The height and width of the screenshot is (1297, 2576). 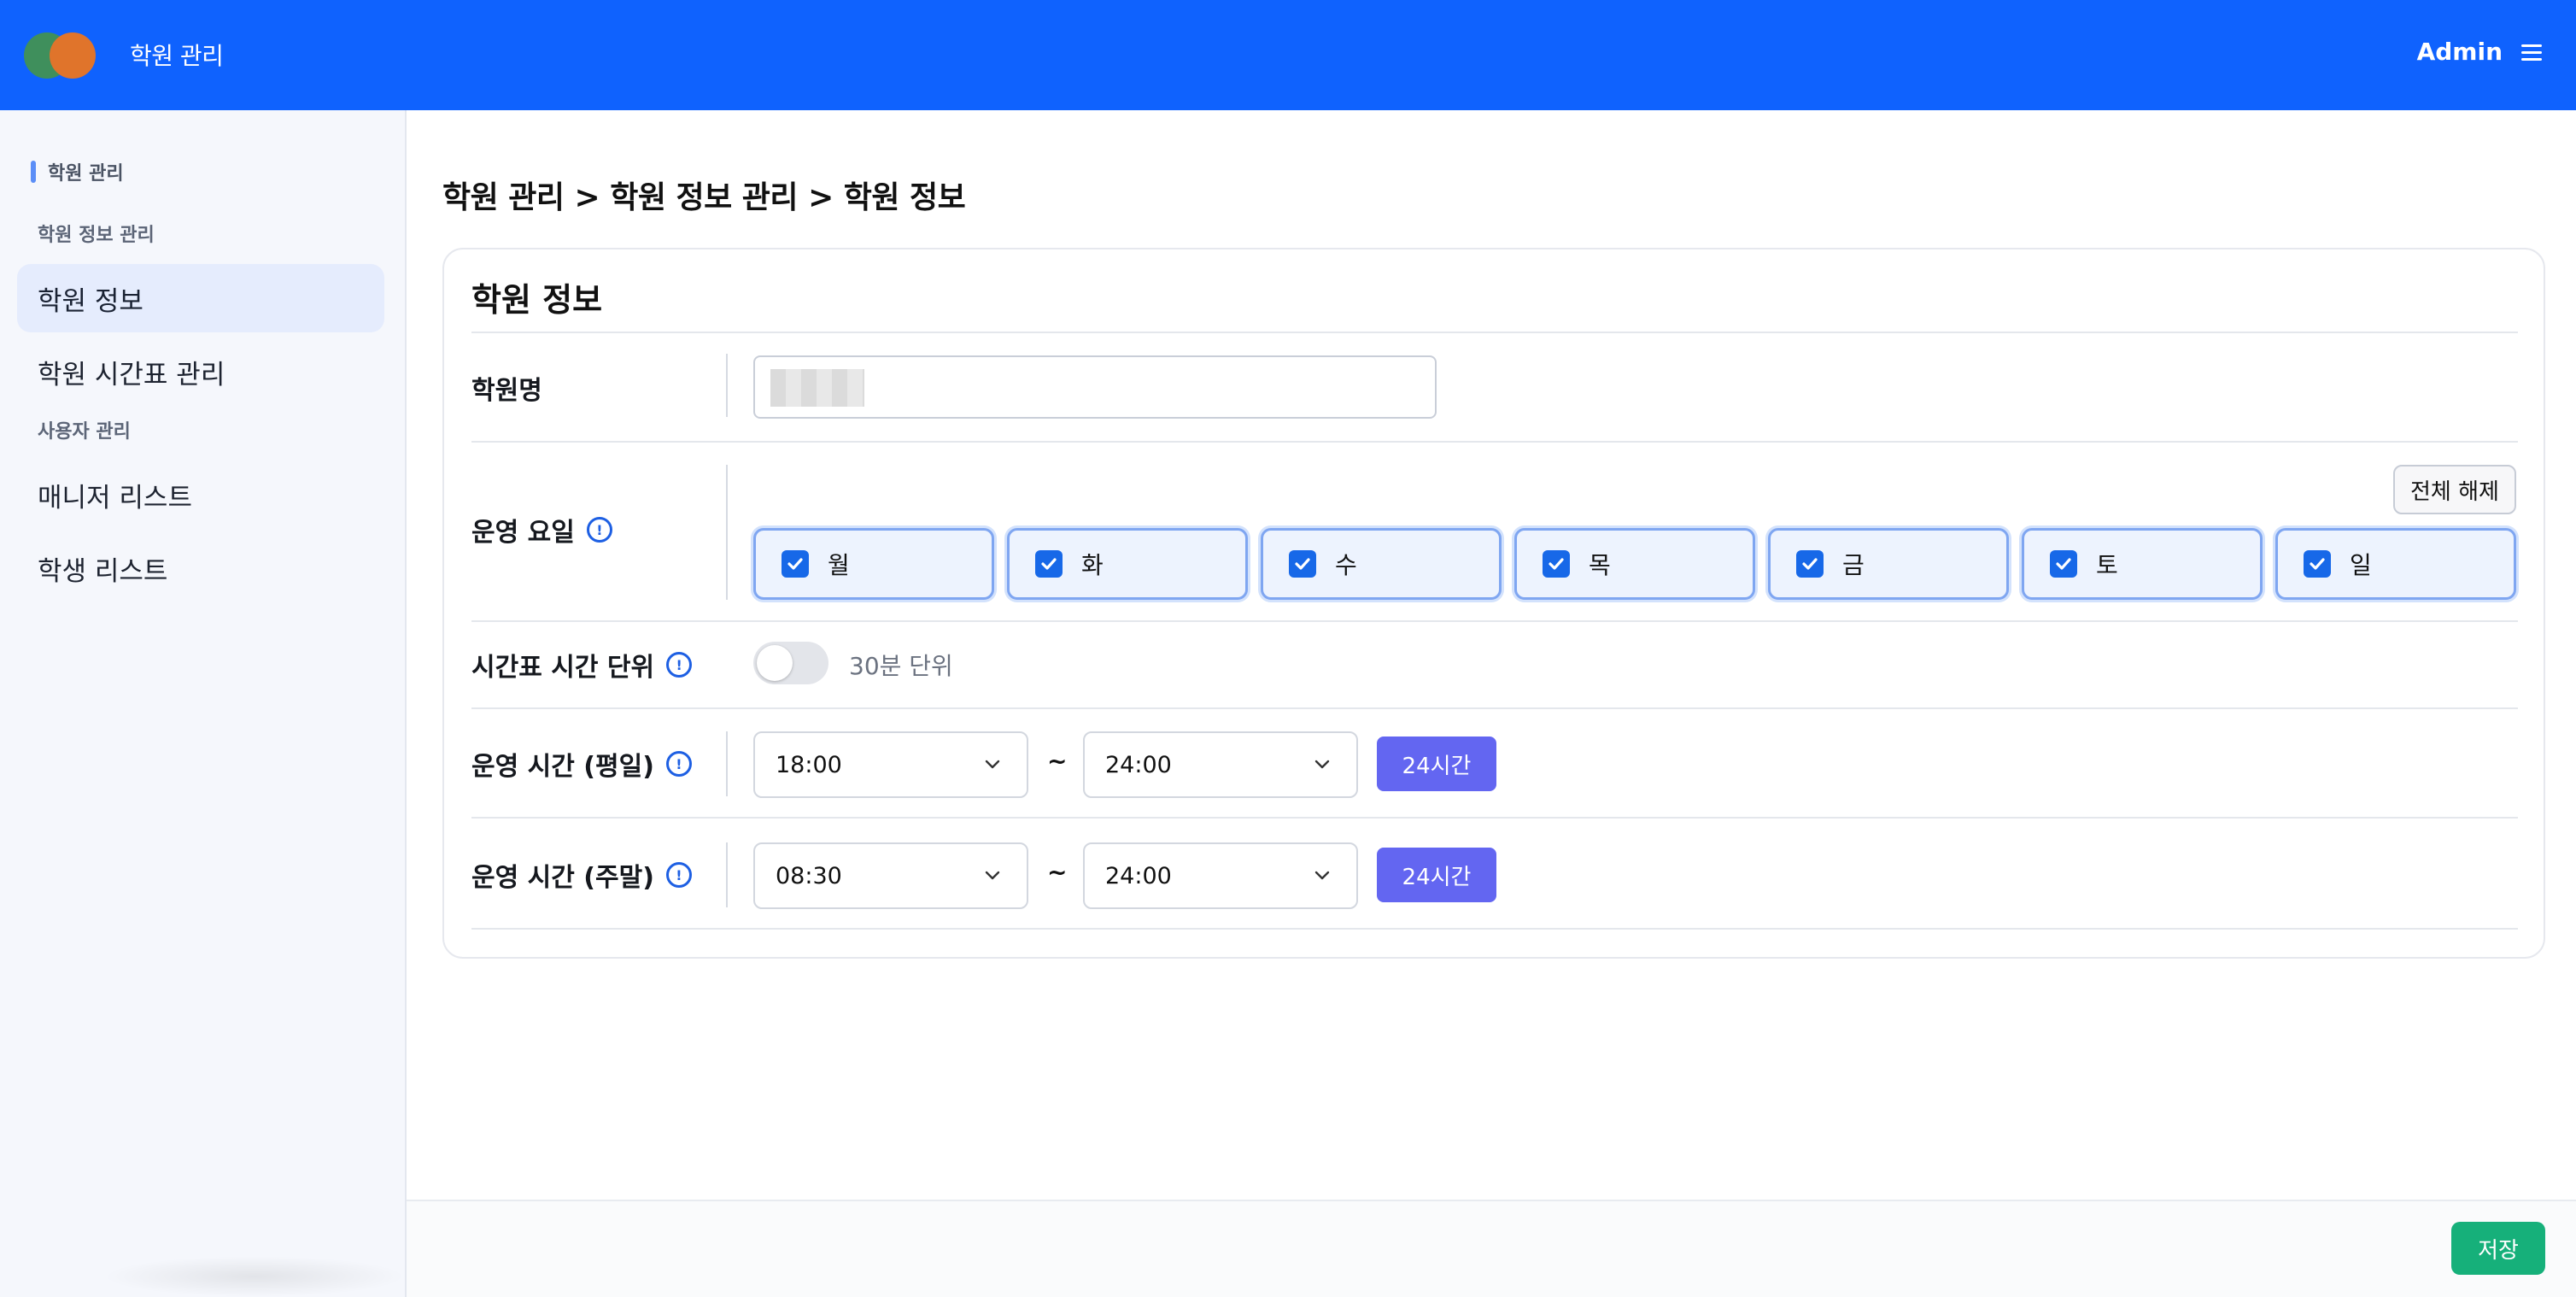 What do you see at coordinates (90, 301) in the screenshot?
I see `sidebar-item-label: 학원 정보` at bounding box center [90, 301].